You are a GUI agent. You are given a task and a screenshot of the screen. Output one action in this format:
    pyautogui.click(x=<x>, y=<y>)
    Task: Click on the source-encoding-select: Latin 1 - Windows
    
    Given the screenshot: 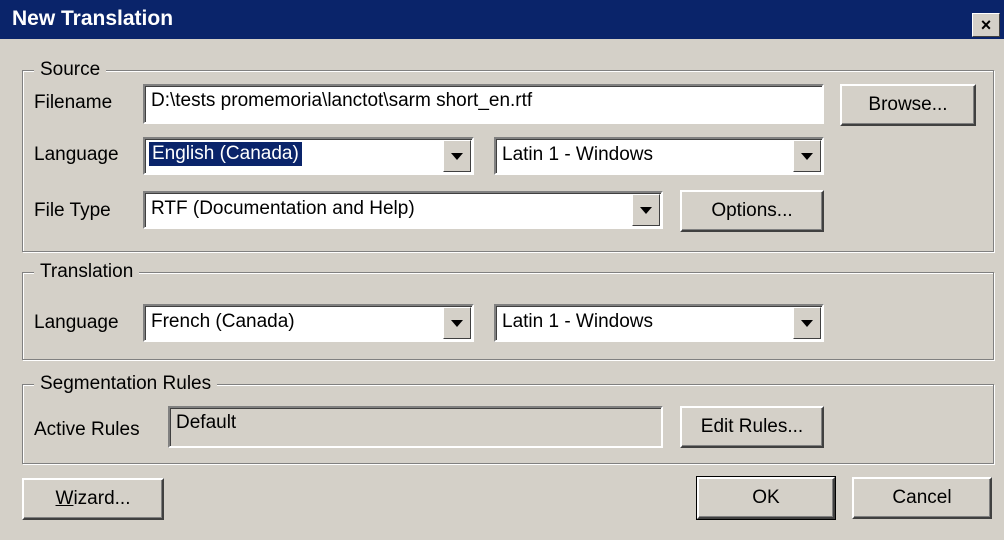 What is the action you would take?
    pyautogui.click(x=659, y=156)
    